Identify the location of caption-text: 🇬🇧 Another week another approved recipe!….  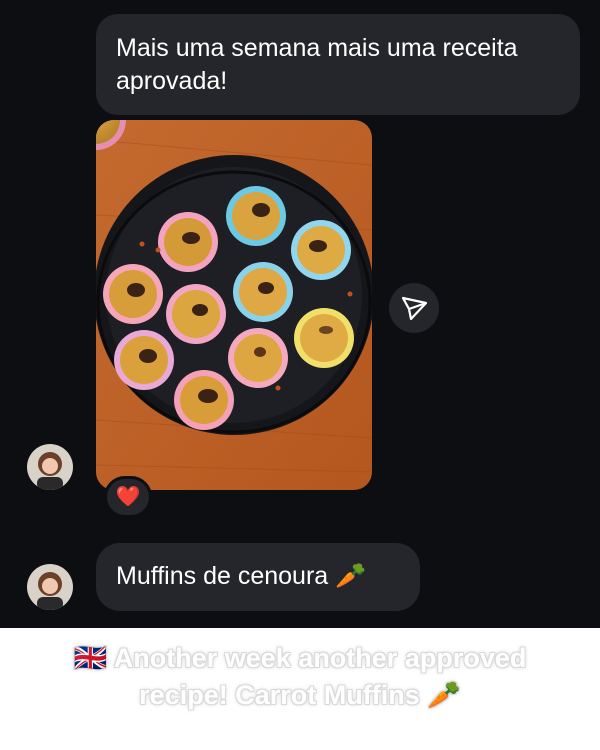
(300, 676).